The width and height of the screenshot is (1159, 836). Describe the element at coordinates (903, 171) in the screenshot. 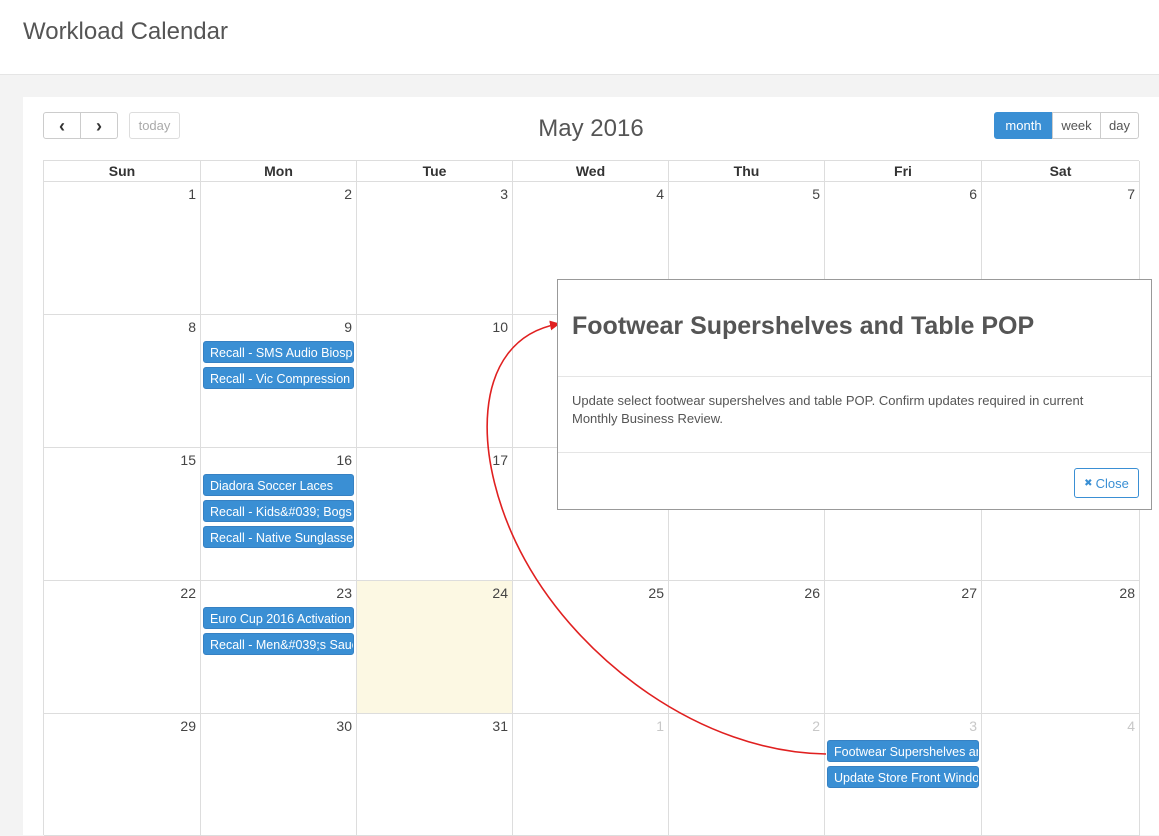

I see `weekday-header: Fri` at that location.